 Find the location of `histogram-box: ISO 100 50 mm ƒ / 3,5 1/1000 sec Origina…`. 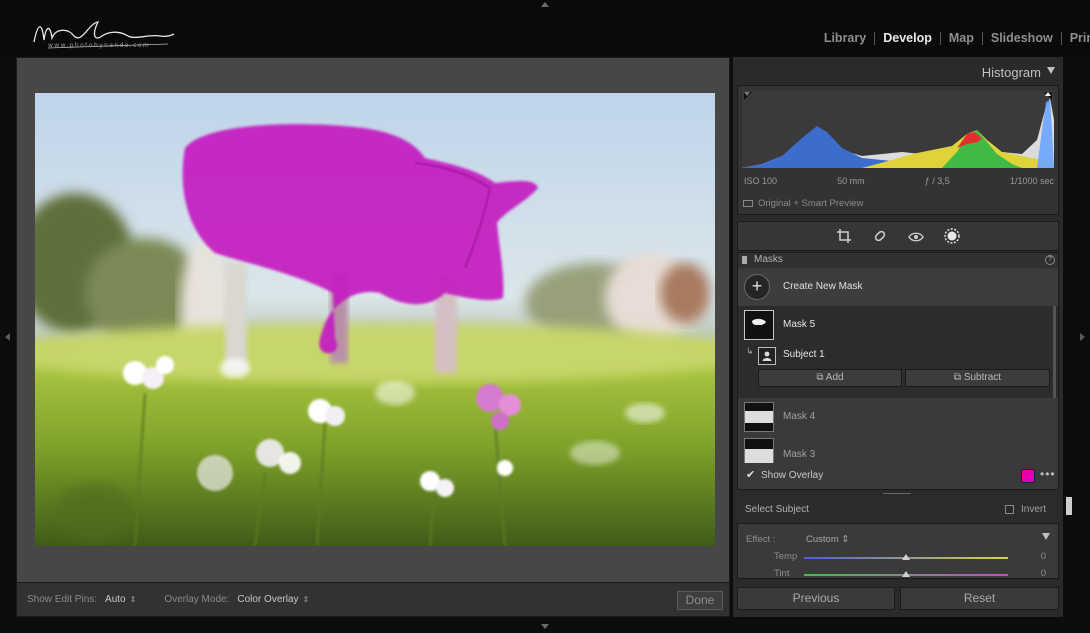

histogram-box: ISO 100 50 mm ƒ / 3,5 1/1000 sec Origina… is located at coordinates (898, 150).